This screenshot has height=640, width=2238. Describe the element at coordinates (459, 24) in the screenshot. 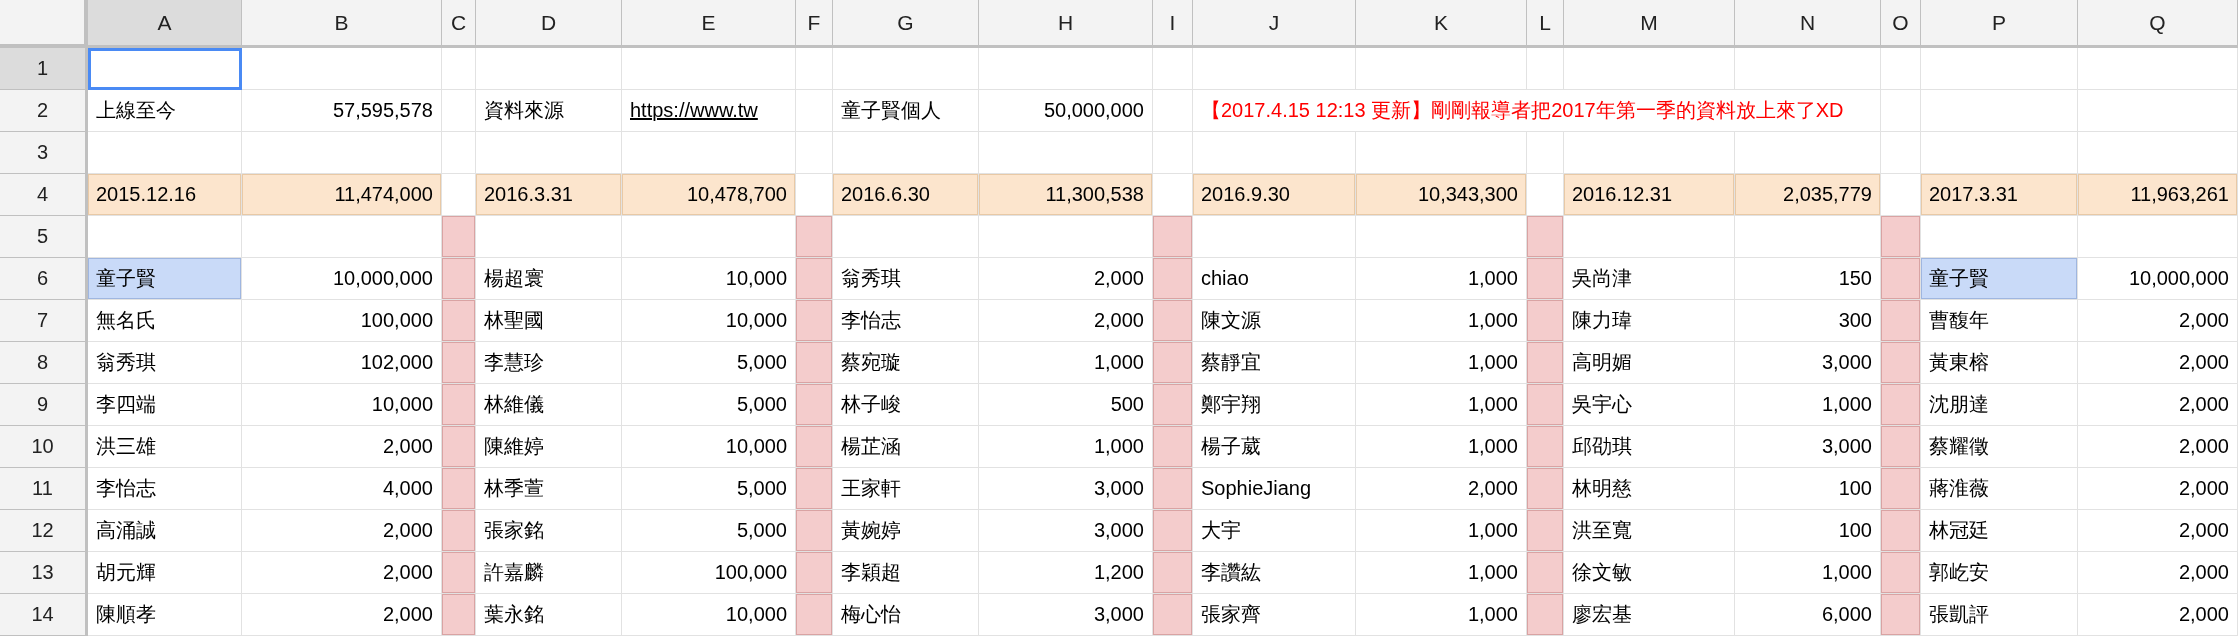

I see `column-header: C` at that location.